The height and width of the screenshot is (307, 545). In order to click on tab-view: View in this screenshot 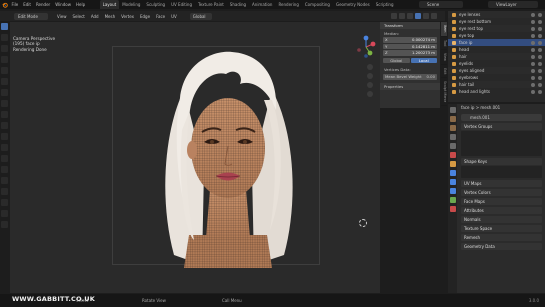, I will do `click(444, 57)`.